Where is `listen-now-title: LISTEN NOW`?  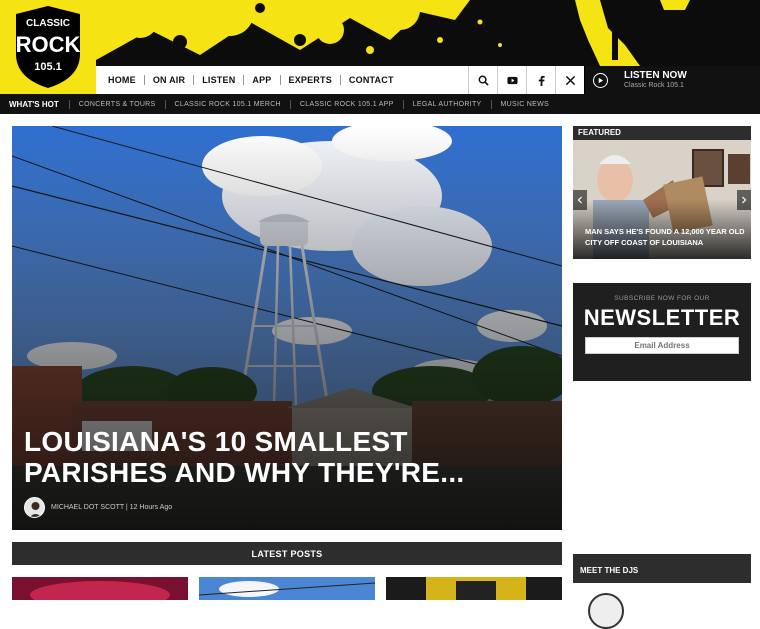
listen-now-title: LISTEN NOW is located at coordinates (655, 75).